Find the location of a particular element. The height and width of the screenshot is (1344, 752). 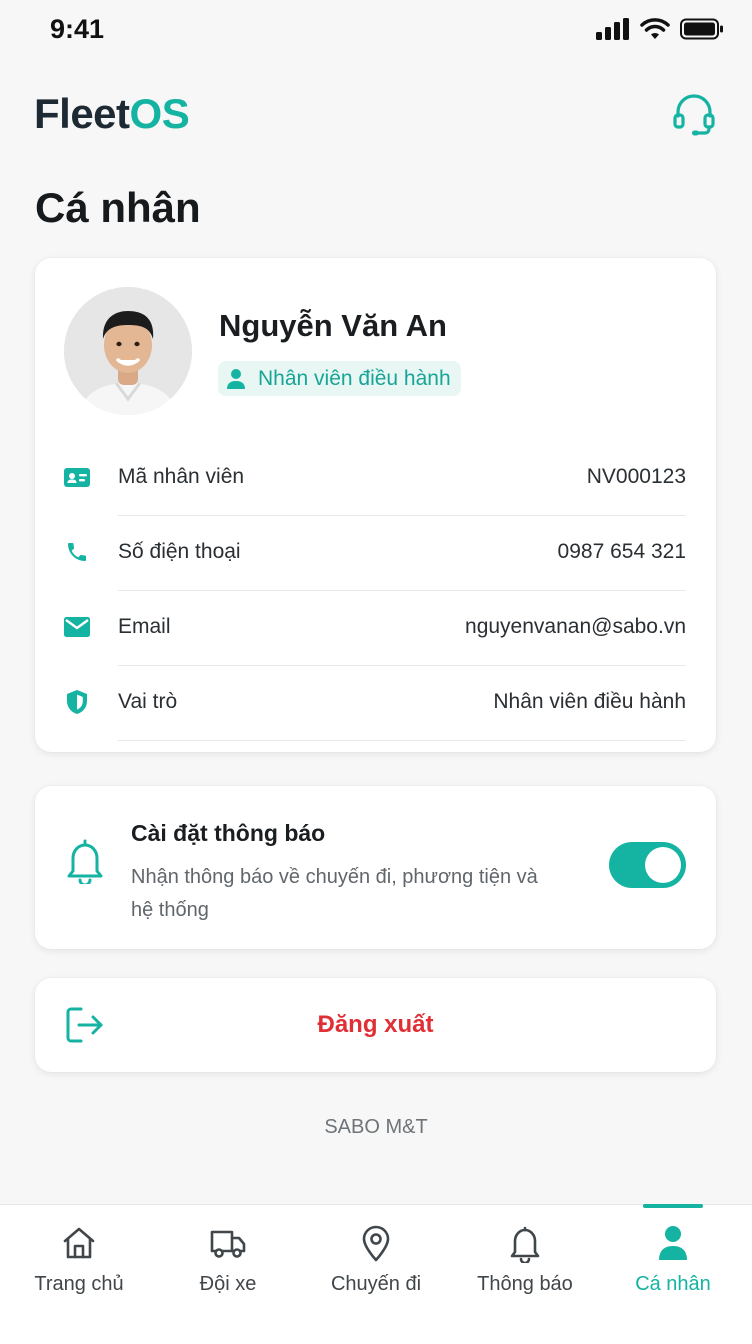

truck-icon is located at coordinates (228, 1244).